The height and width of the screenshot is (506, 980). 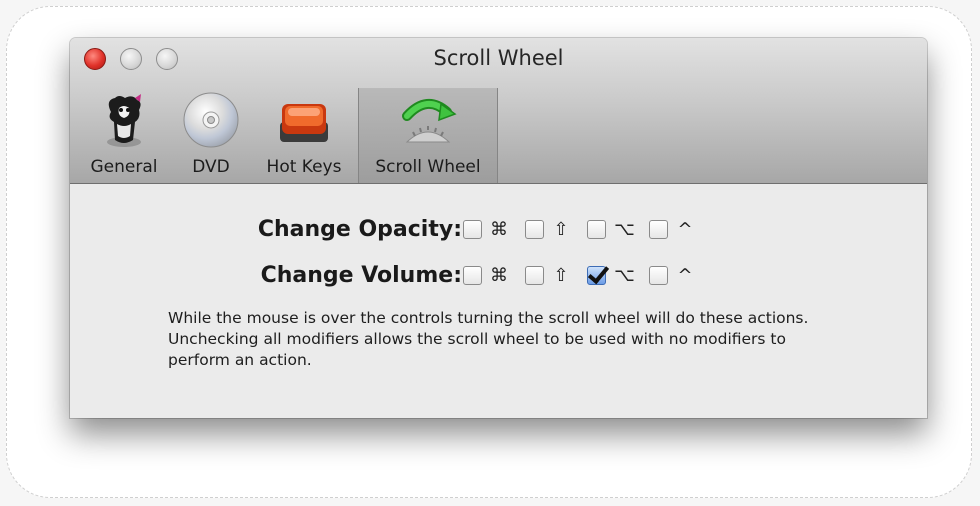 I want to click on opacity-shift-option: ⇧, so click(x=547, y=229).